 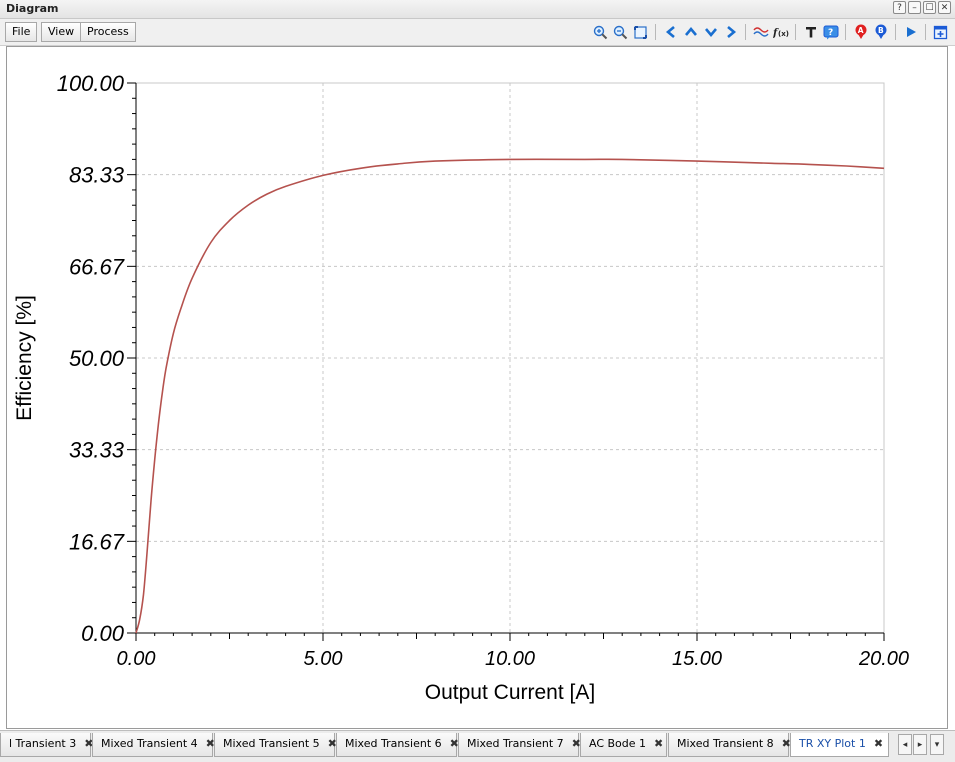 I want to click on tab-list-button: ▾, so click(x=937, y=744).